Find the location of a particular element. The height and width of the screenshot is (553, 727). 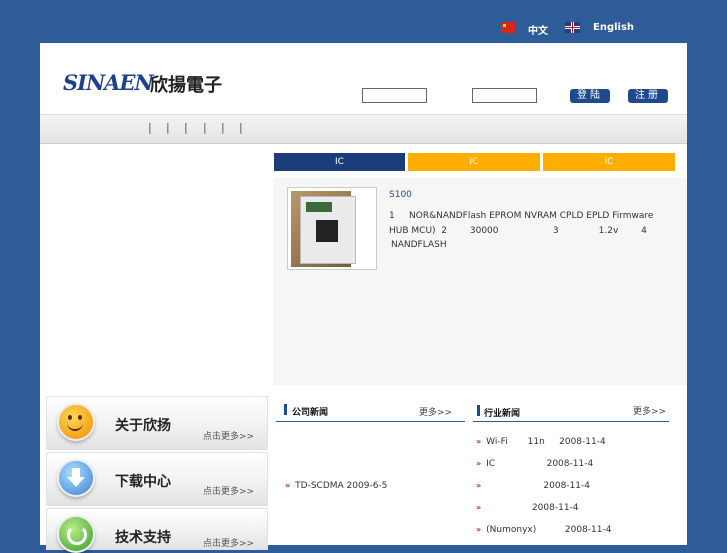

download-arrow-icon is located at coordinates (76, 478).